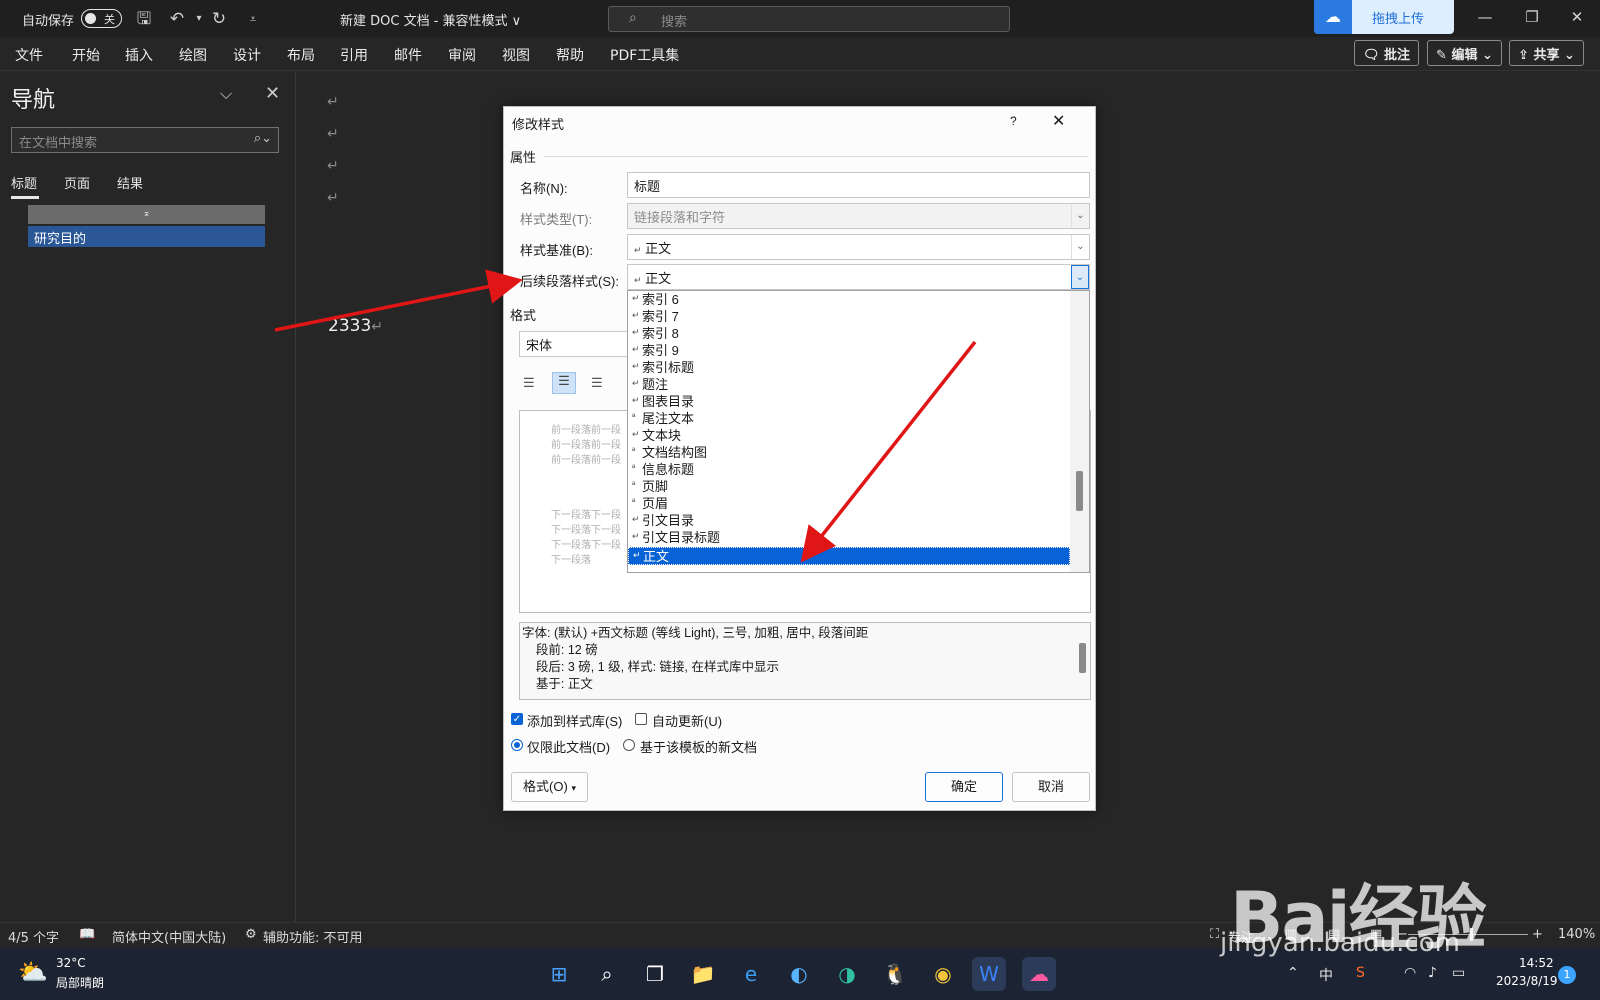 The height and width of the screenshot is (1000, 1600). I want to click on task-view-icon: ❐, so click(655, 974).